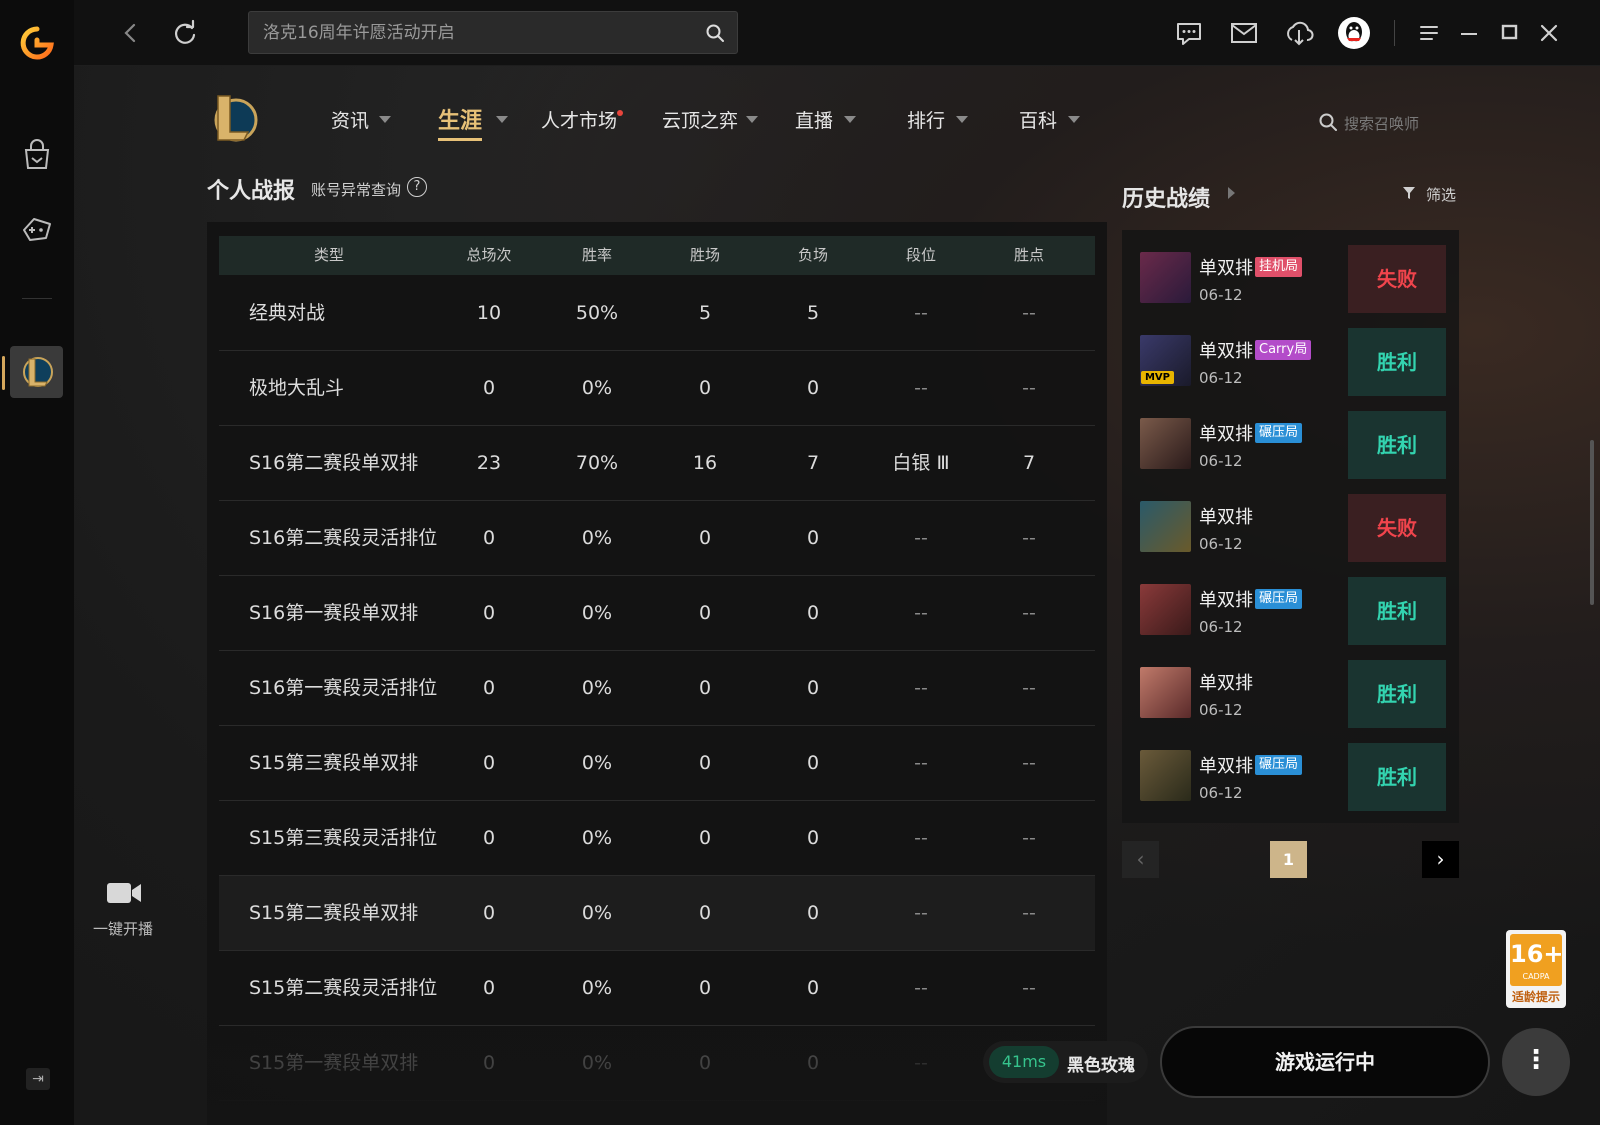  What do you see at coordinates (385, 119) in the screenshot?
I see `chevron-down-icon` at bounding box center [385, 119].